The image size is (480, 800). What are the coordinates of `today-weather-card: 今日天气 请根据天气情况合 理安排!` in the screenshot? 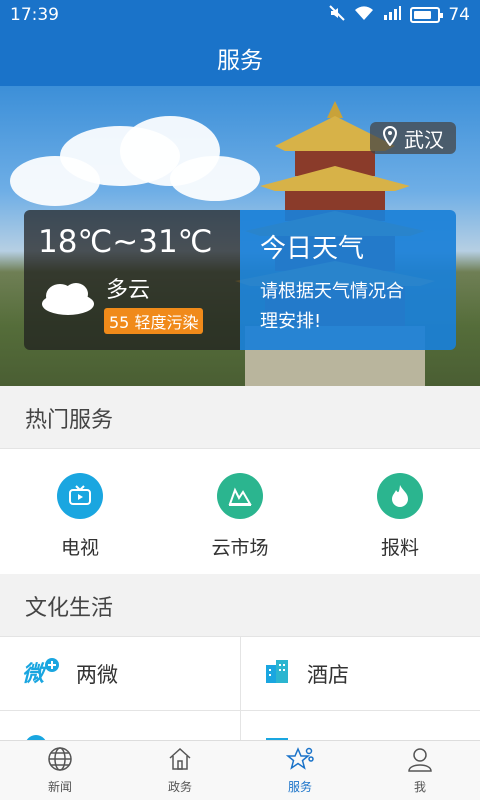 It's located at (348, 280).